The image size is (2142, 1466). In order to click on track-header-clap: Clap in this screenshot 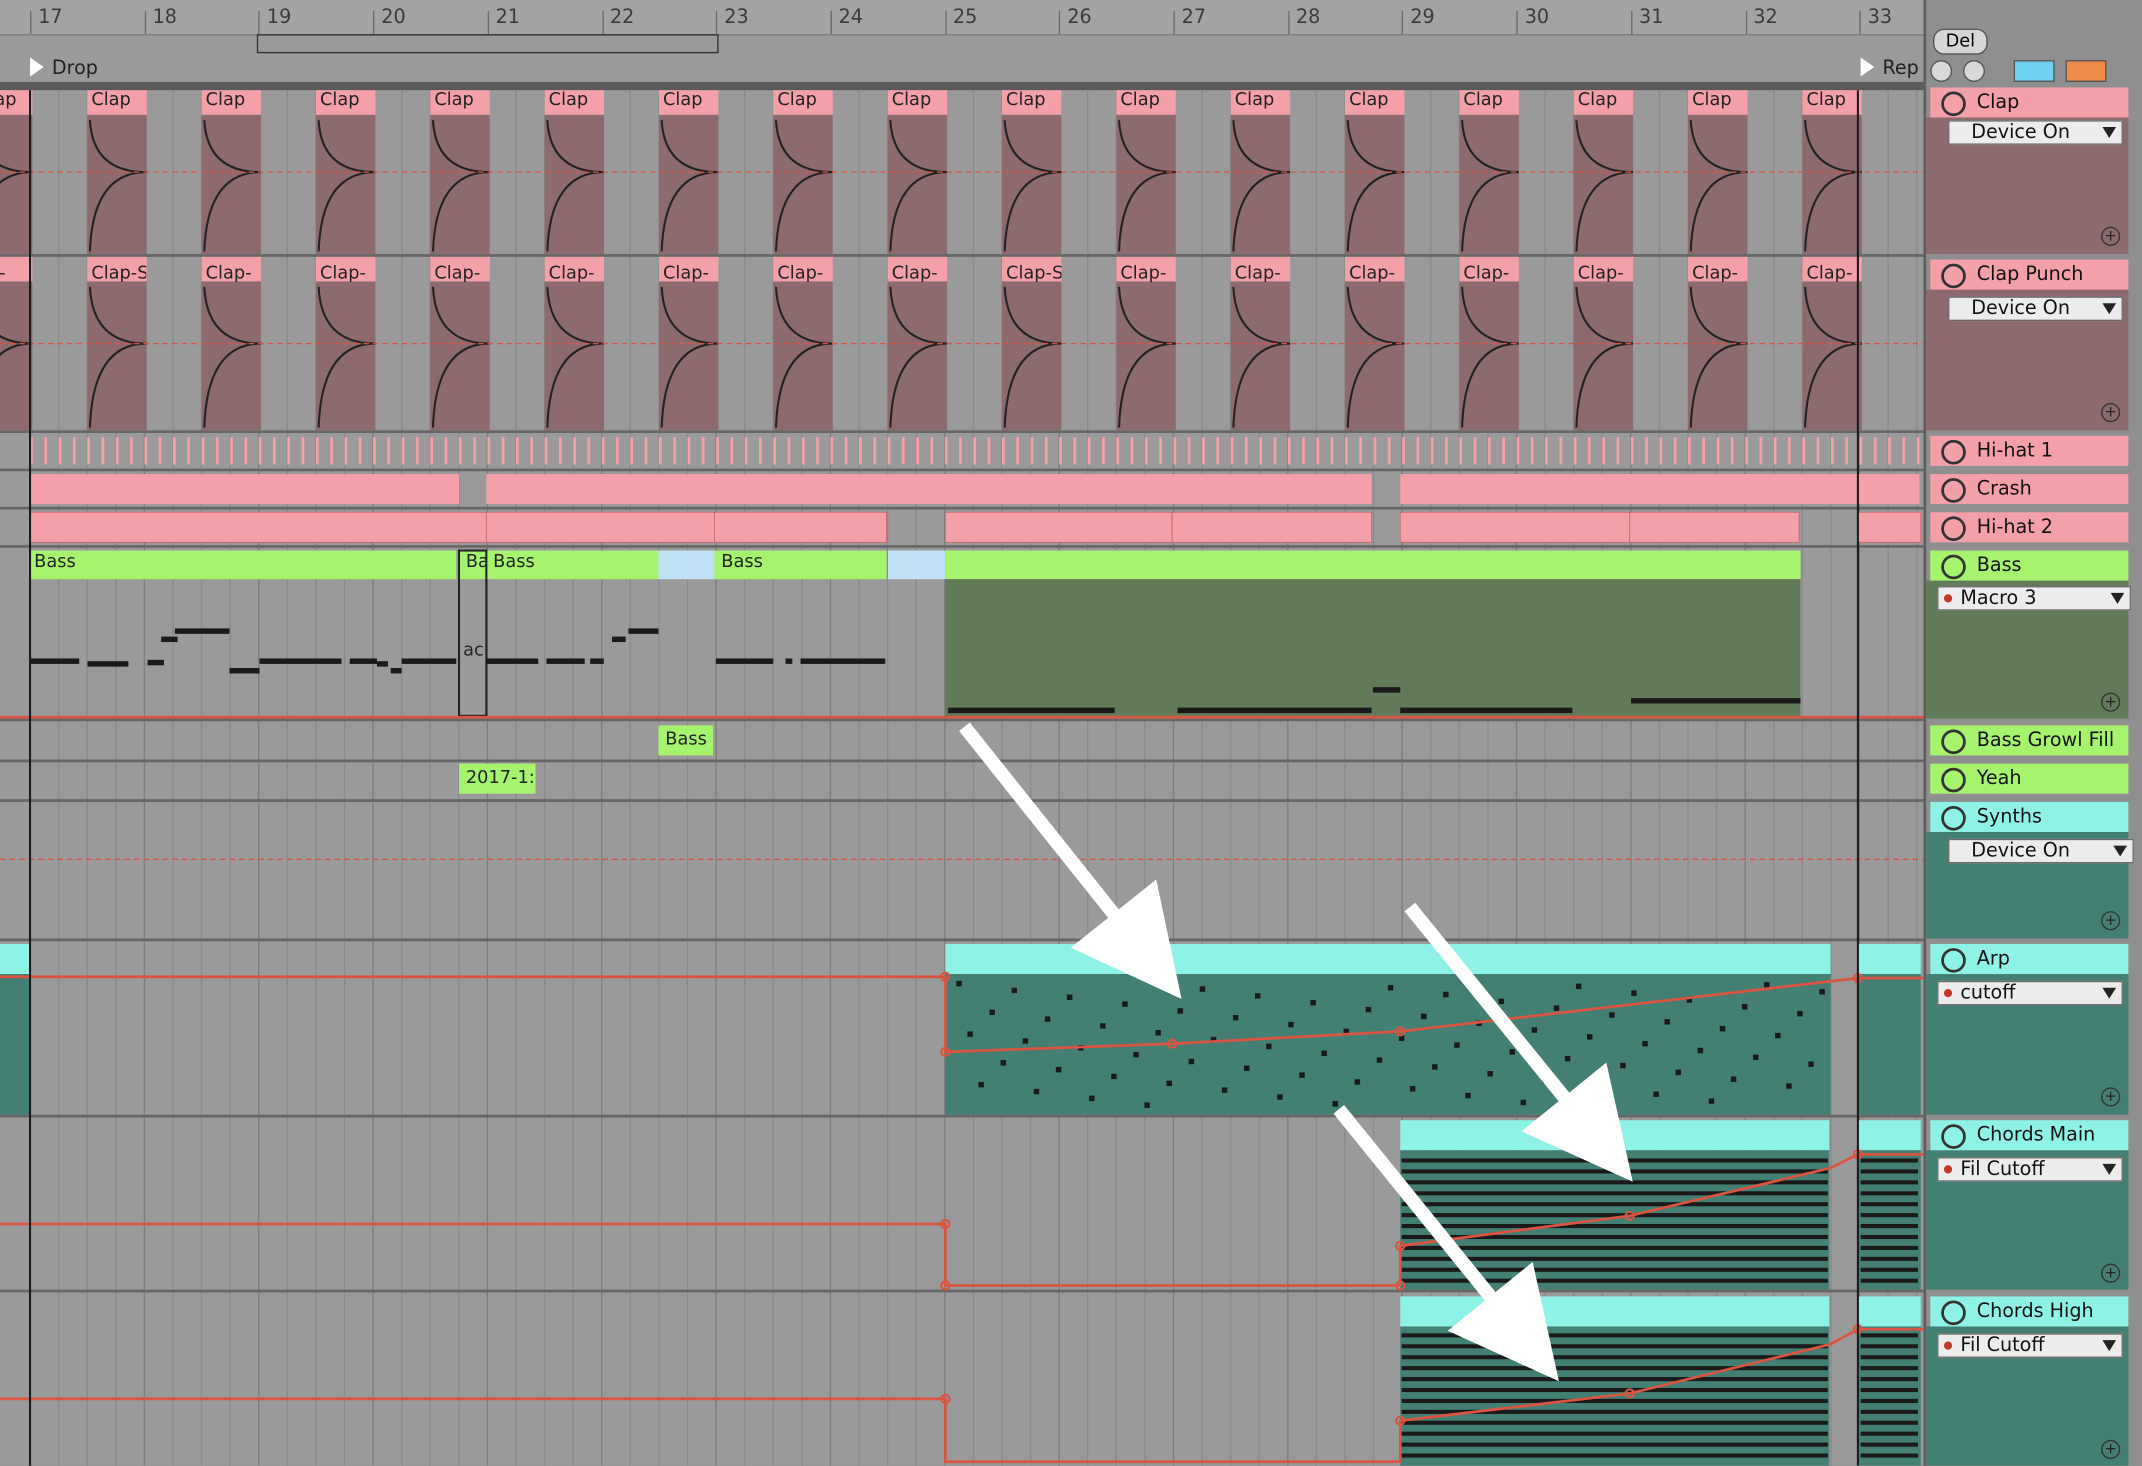, I will do `click(2029, 102)`.